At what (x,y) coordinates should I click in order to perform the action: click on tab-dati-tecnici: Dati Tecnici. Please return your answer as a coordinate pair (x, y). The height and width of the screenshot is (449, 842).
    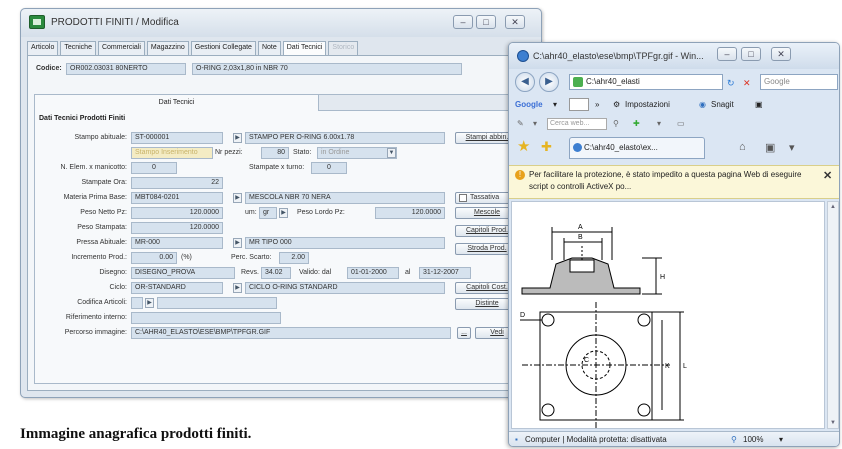
    Looking at the image, I should click on (304, 48).